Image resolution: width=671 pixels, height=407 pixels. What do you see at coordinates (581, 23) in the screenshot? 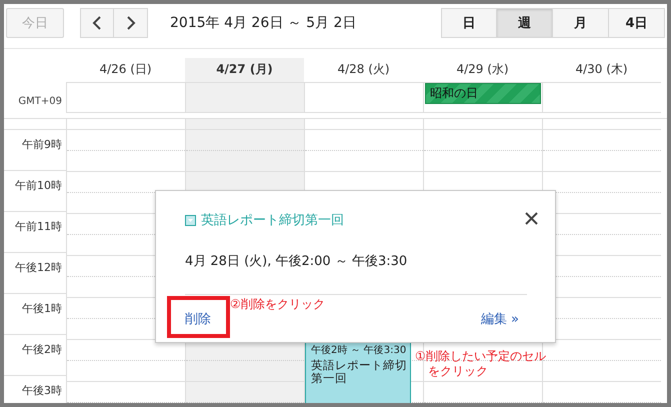
I see `view-tab: 月` at bounding box center [581, 23].